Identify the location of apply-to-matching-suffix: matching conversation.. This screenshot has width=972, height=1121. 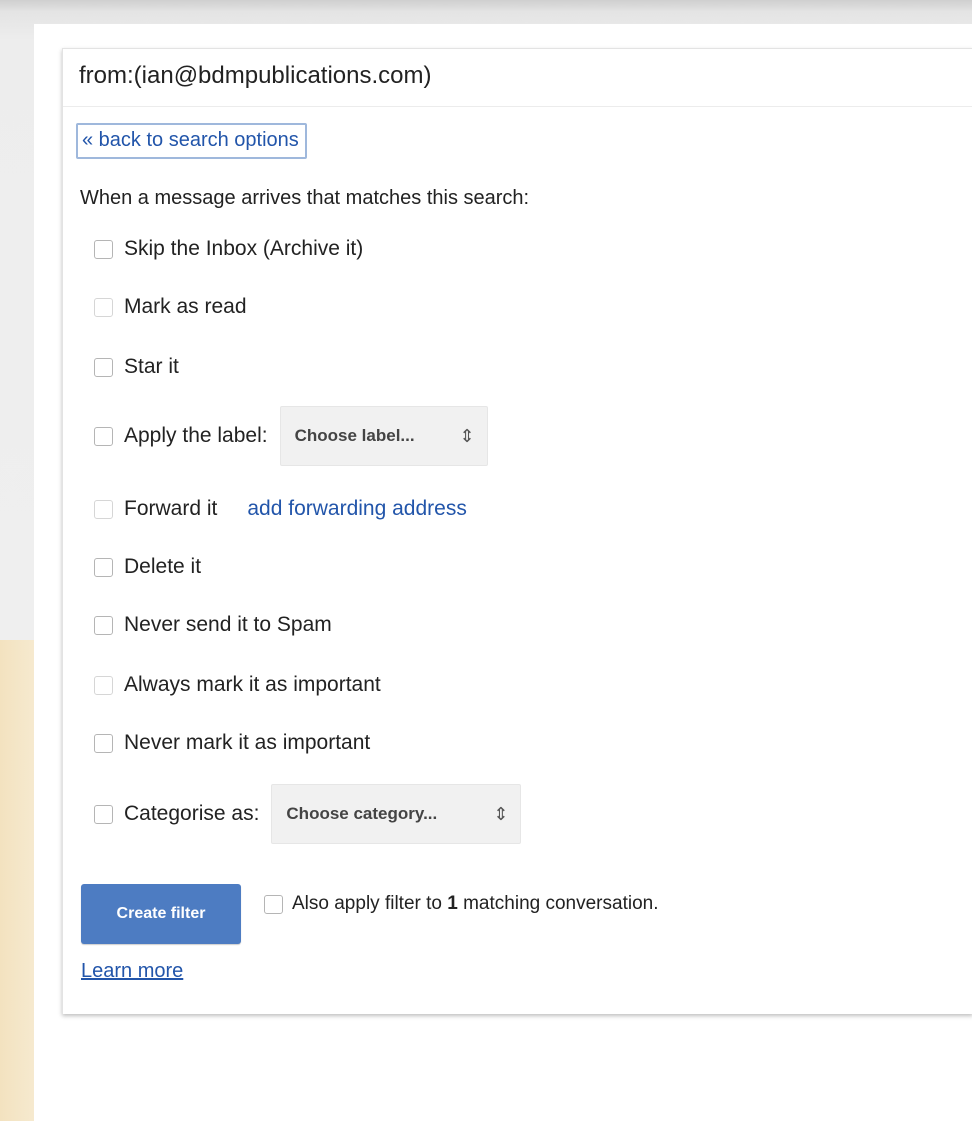
(558, 903).